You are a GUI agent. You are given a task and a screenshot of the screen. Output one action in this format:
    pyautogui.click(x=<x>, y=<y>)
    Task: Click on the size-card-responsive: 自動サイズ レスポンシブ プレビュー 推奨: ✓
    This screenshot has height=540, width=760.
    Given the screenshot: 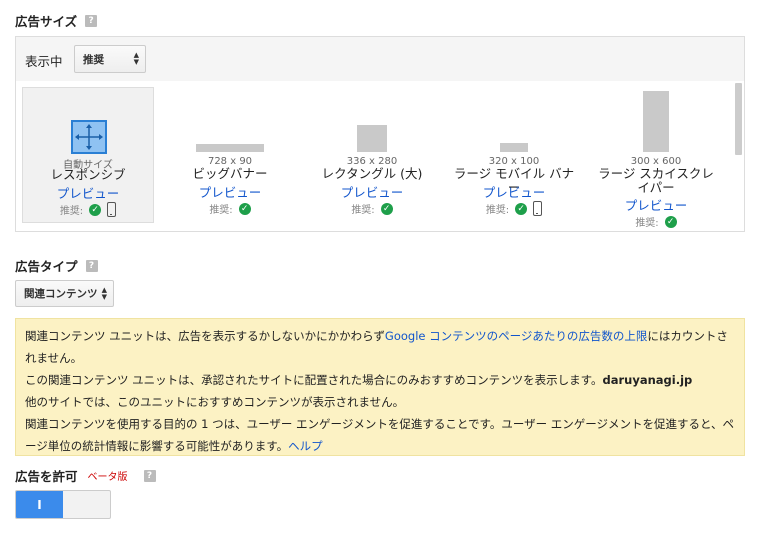 What is the action you would take?
    pyautogui.click(x=88, y=155)
    